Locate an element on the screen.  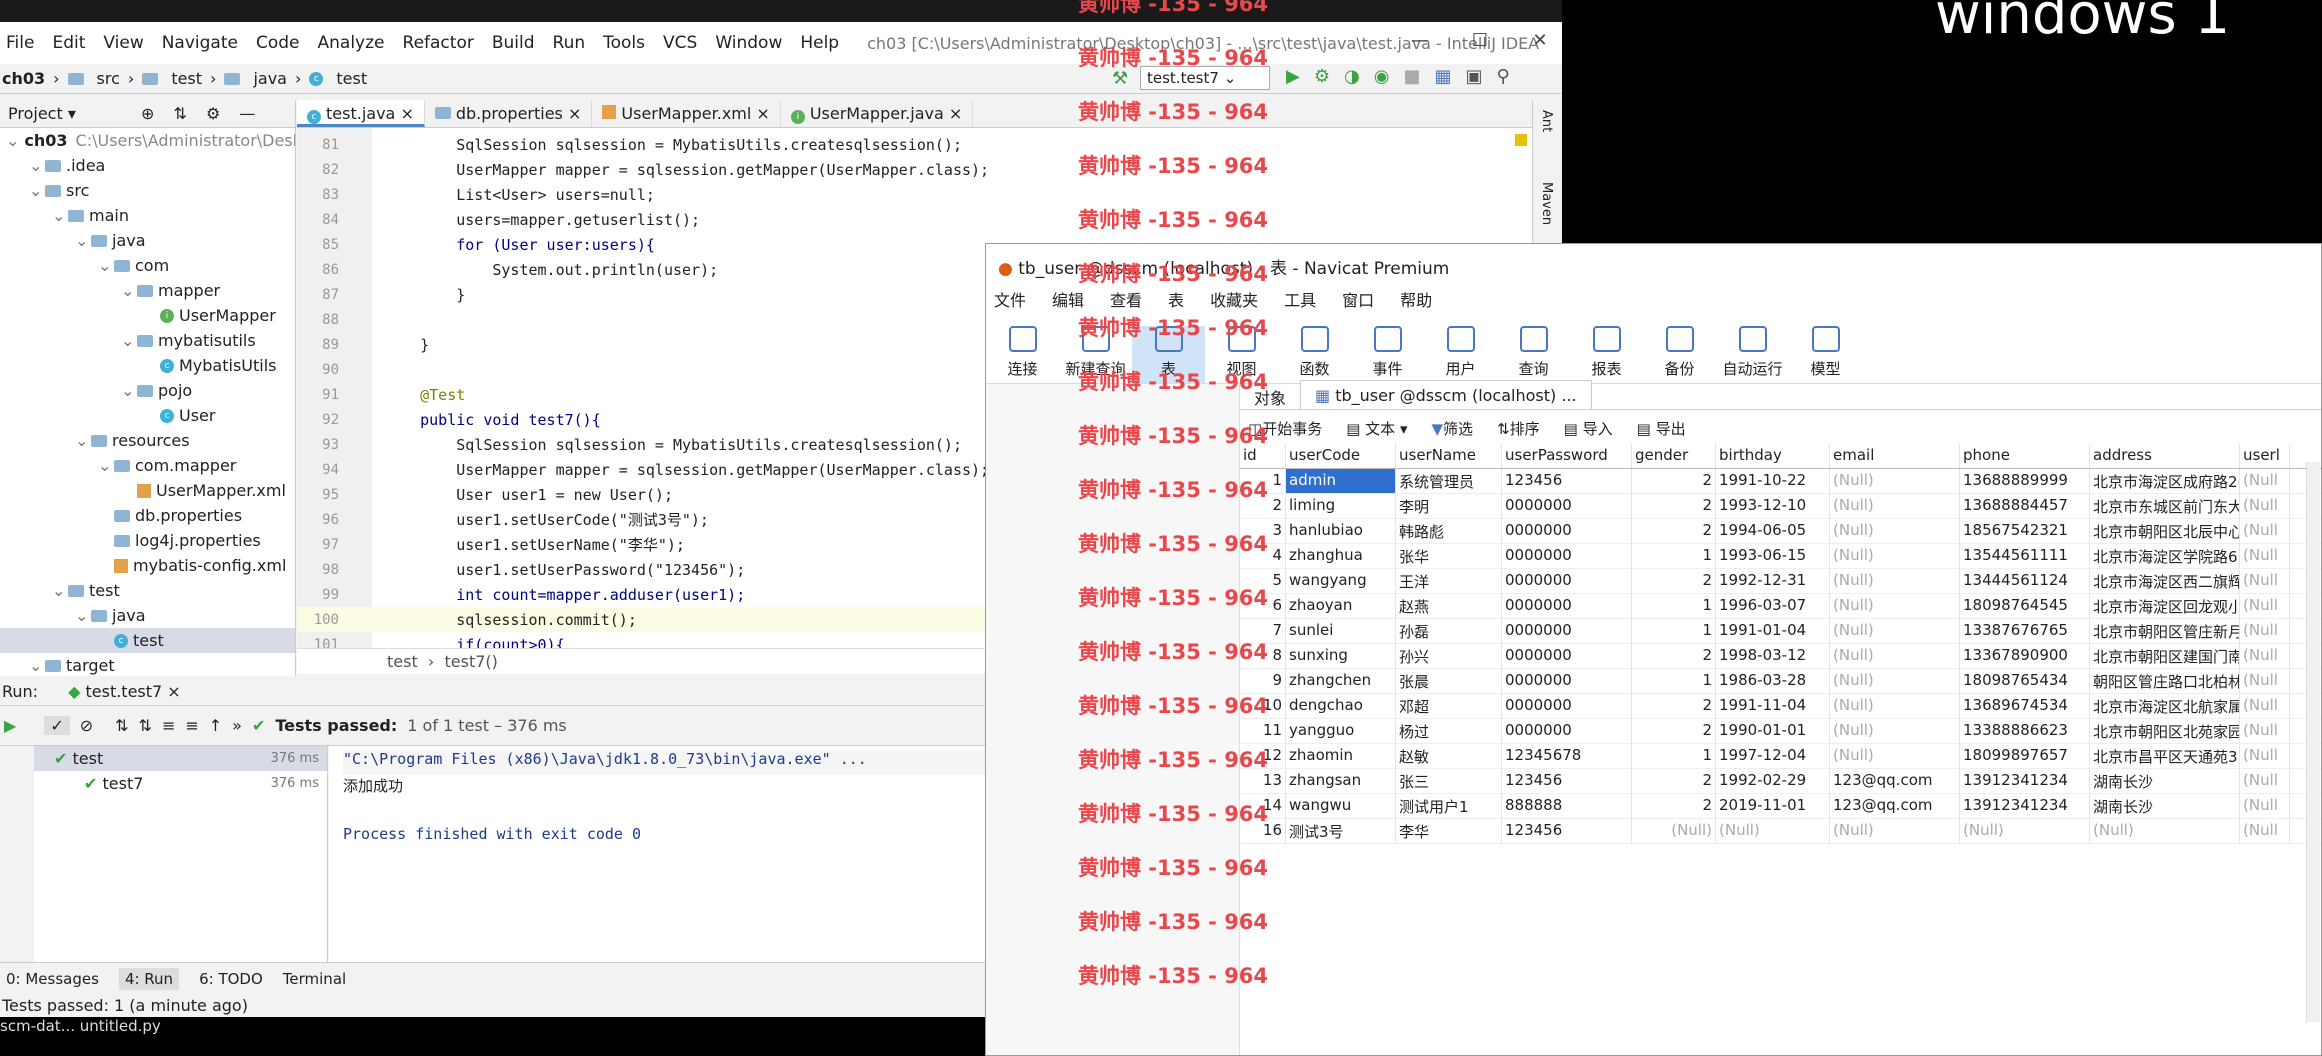
table-cell: 13544561111 is located at coordinates (2025, 556).